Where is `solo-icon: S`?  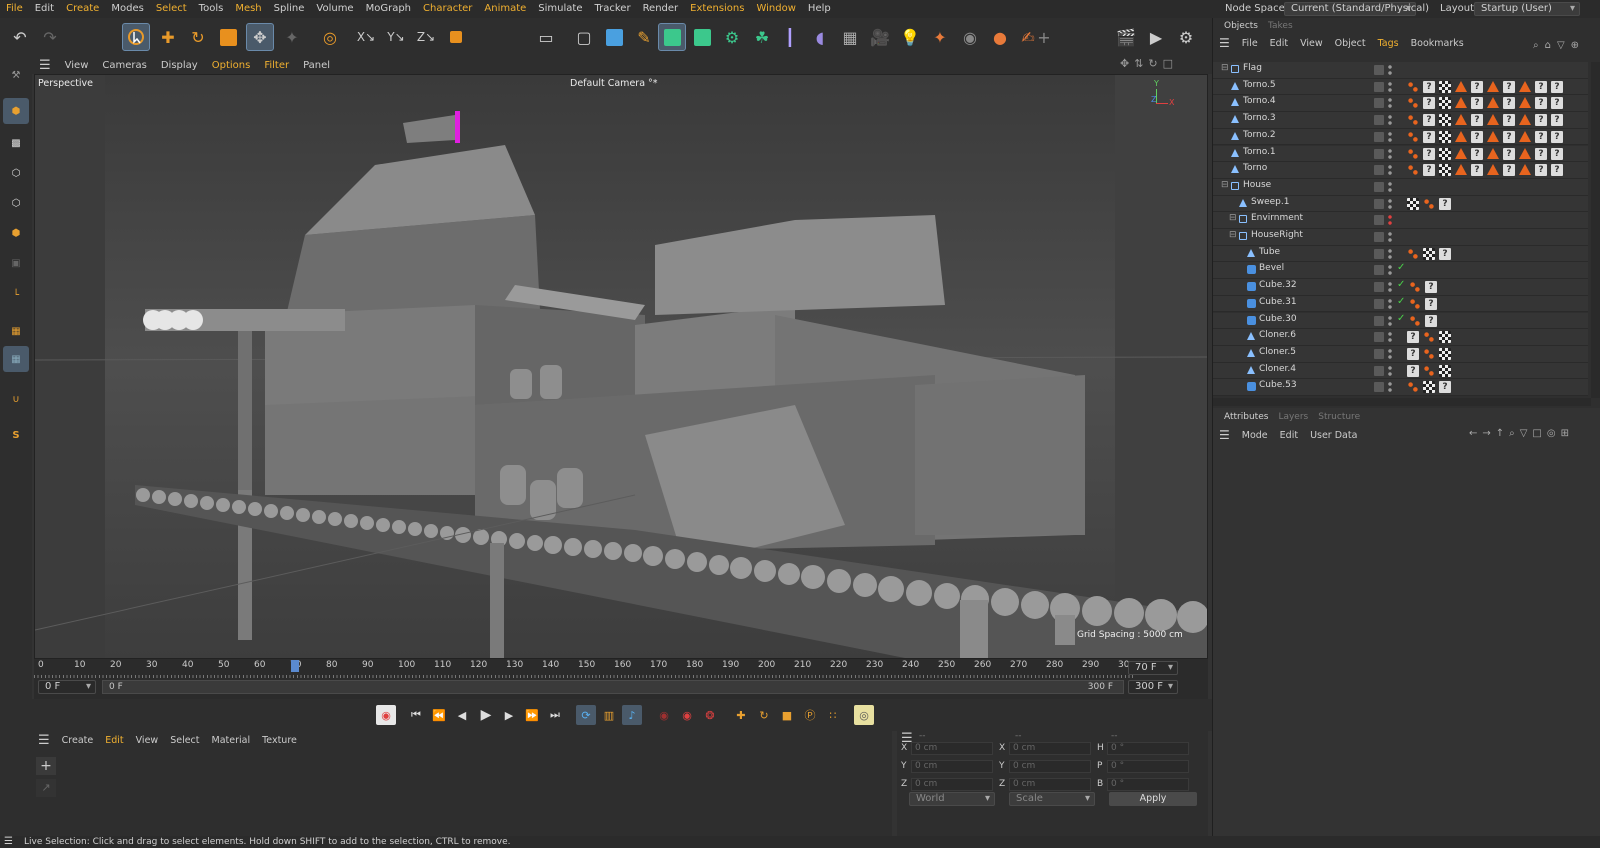
solo-icon: S is located at coordinates (16, 435).